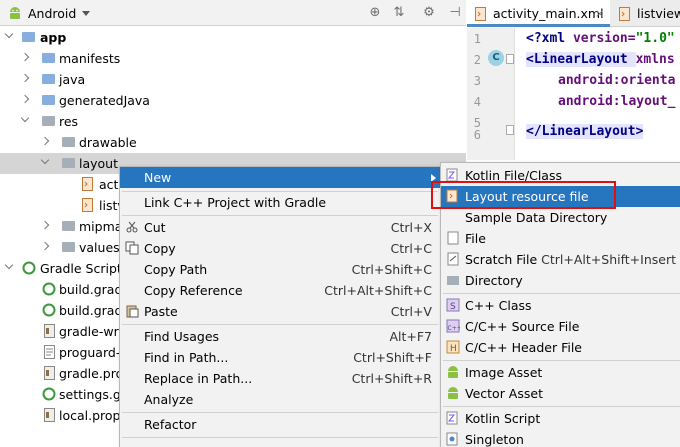  I want to click on copy-icon, so click(132, 248).